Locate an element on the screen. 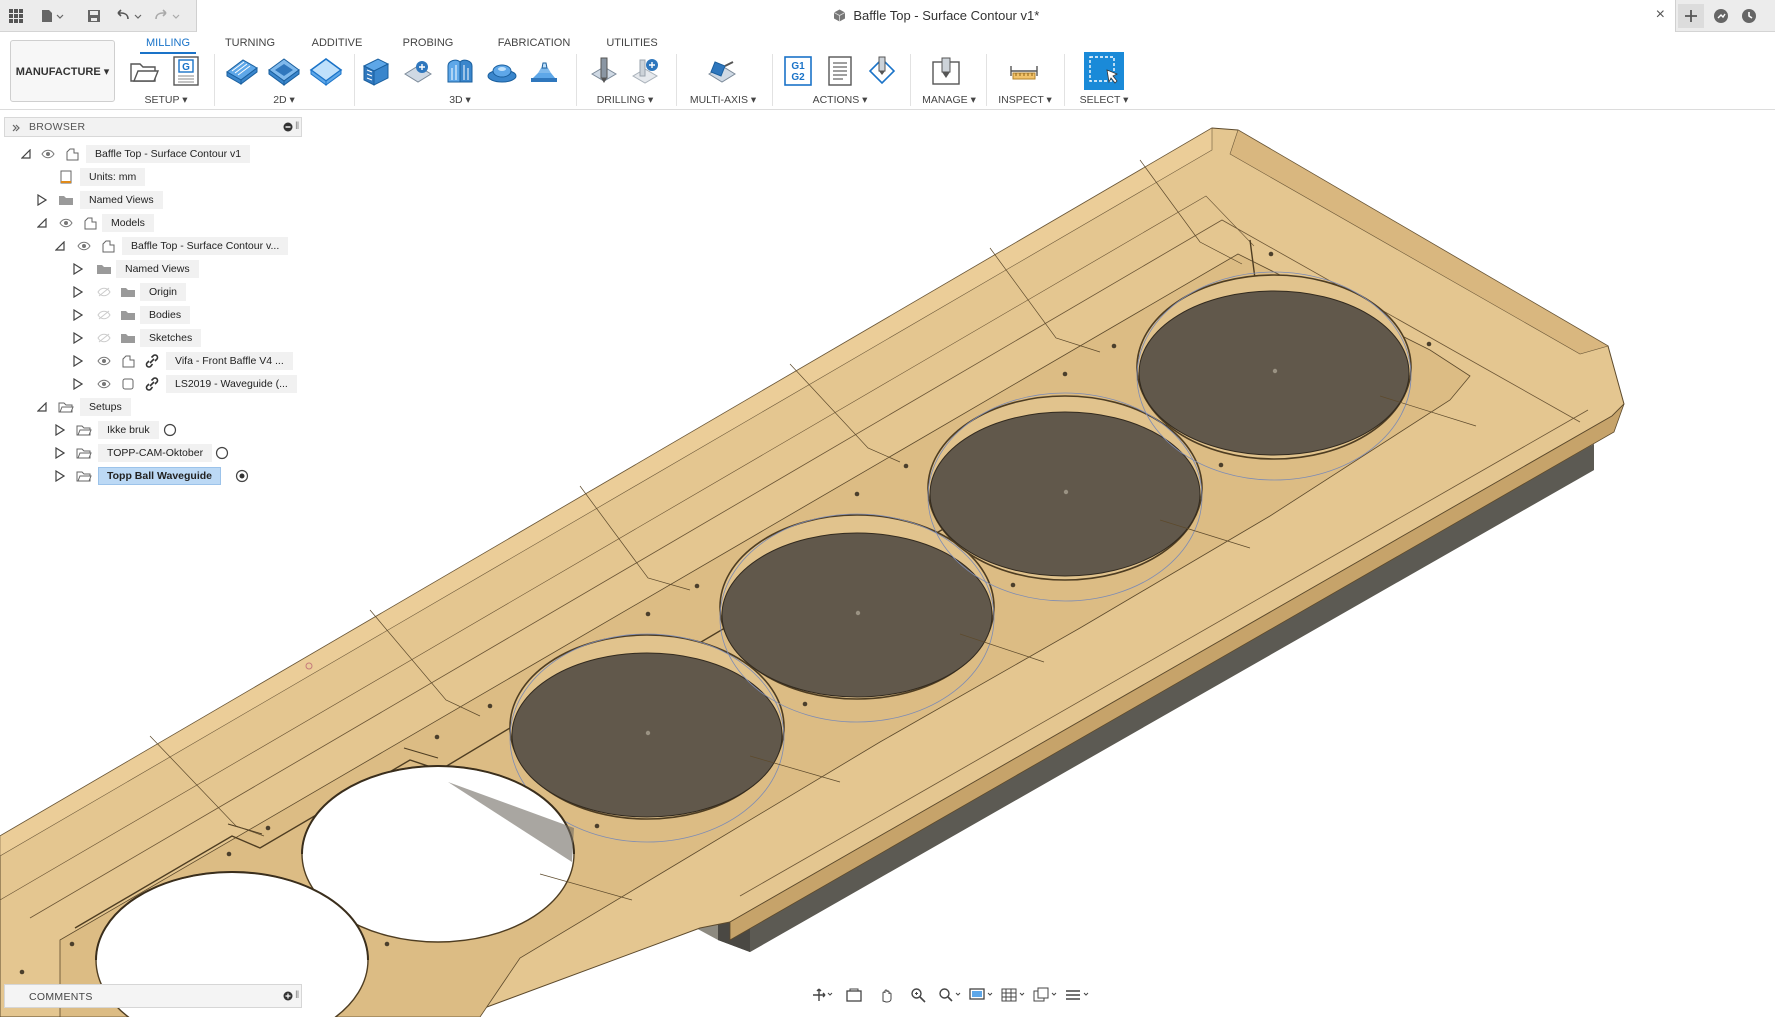  tree-row-named-views: Named Views is located at coordinates (150, 200).